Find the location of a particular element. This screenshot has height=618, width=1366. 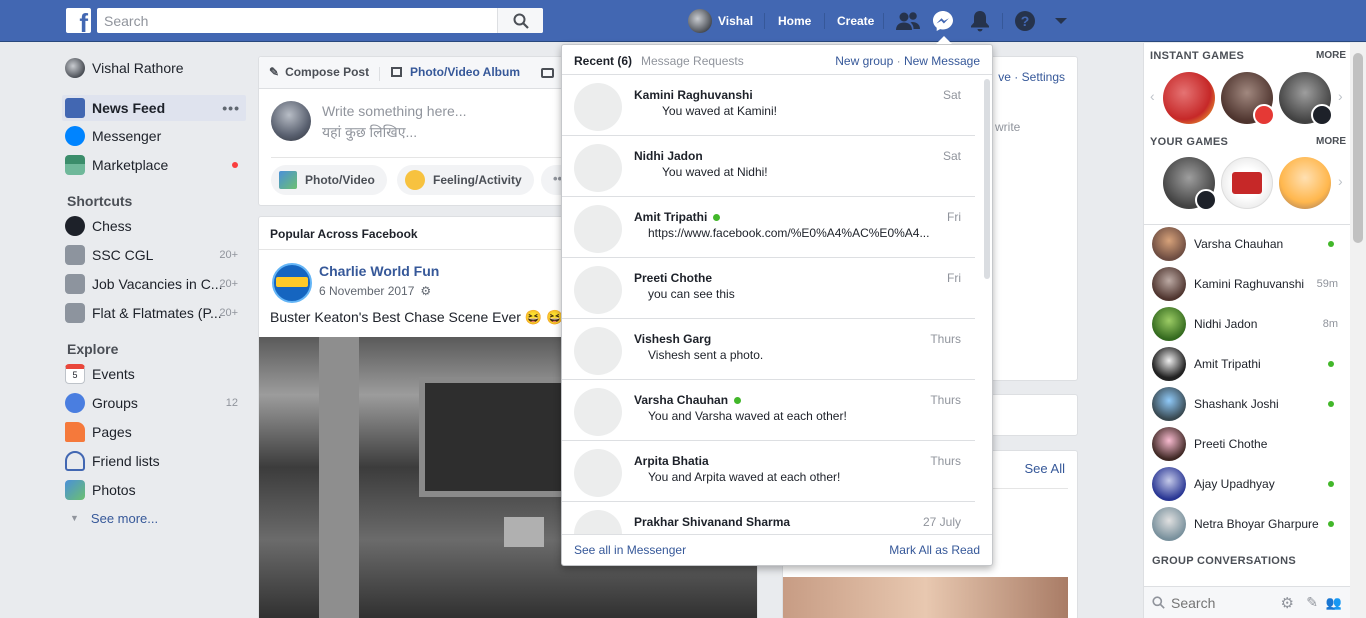

suggestion-photo is located at coordinates (925, 597).